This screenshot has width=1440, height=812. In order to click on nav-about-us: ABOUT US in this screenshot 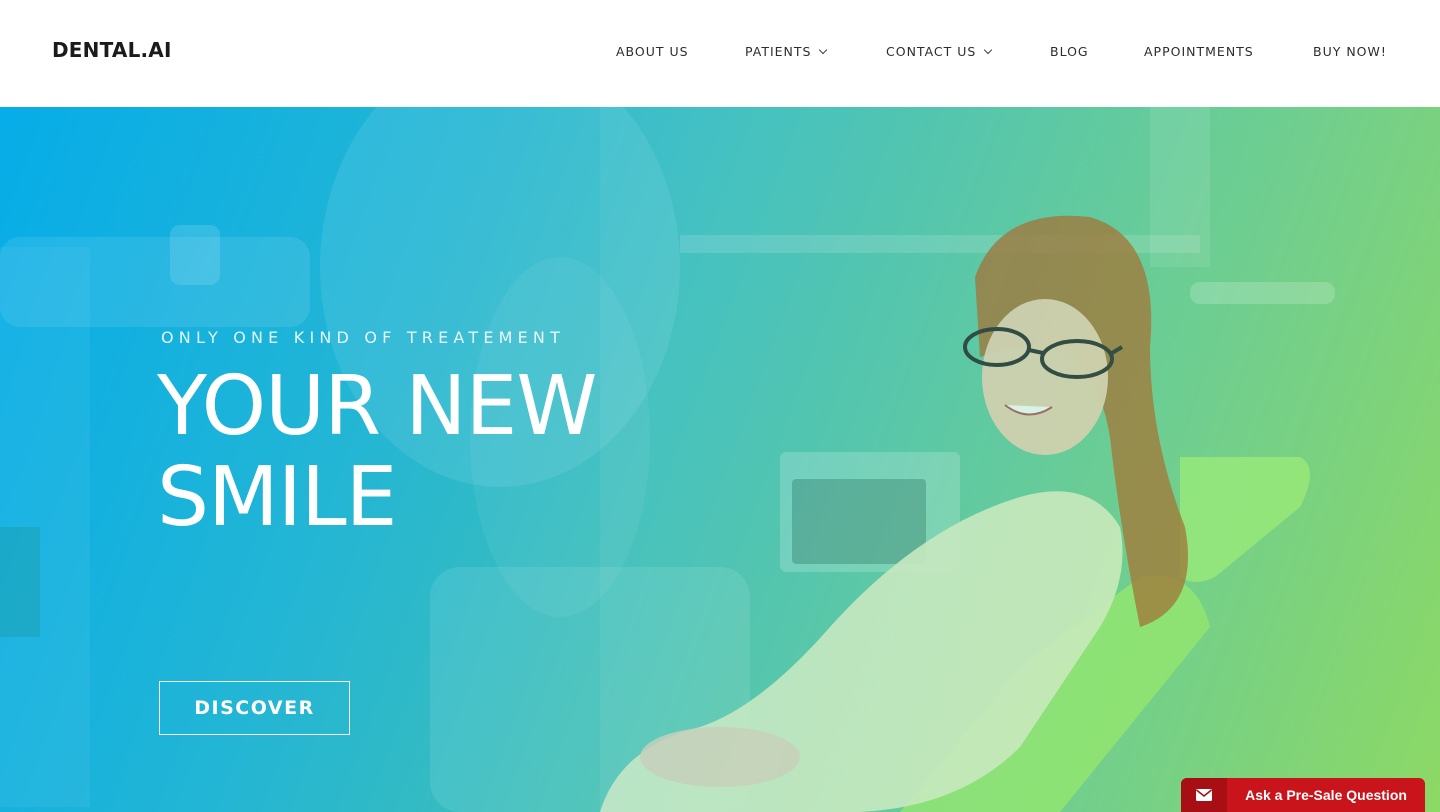, I will do `click(652, 51)`.